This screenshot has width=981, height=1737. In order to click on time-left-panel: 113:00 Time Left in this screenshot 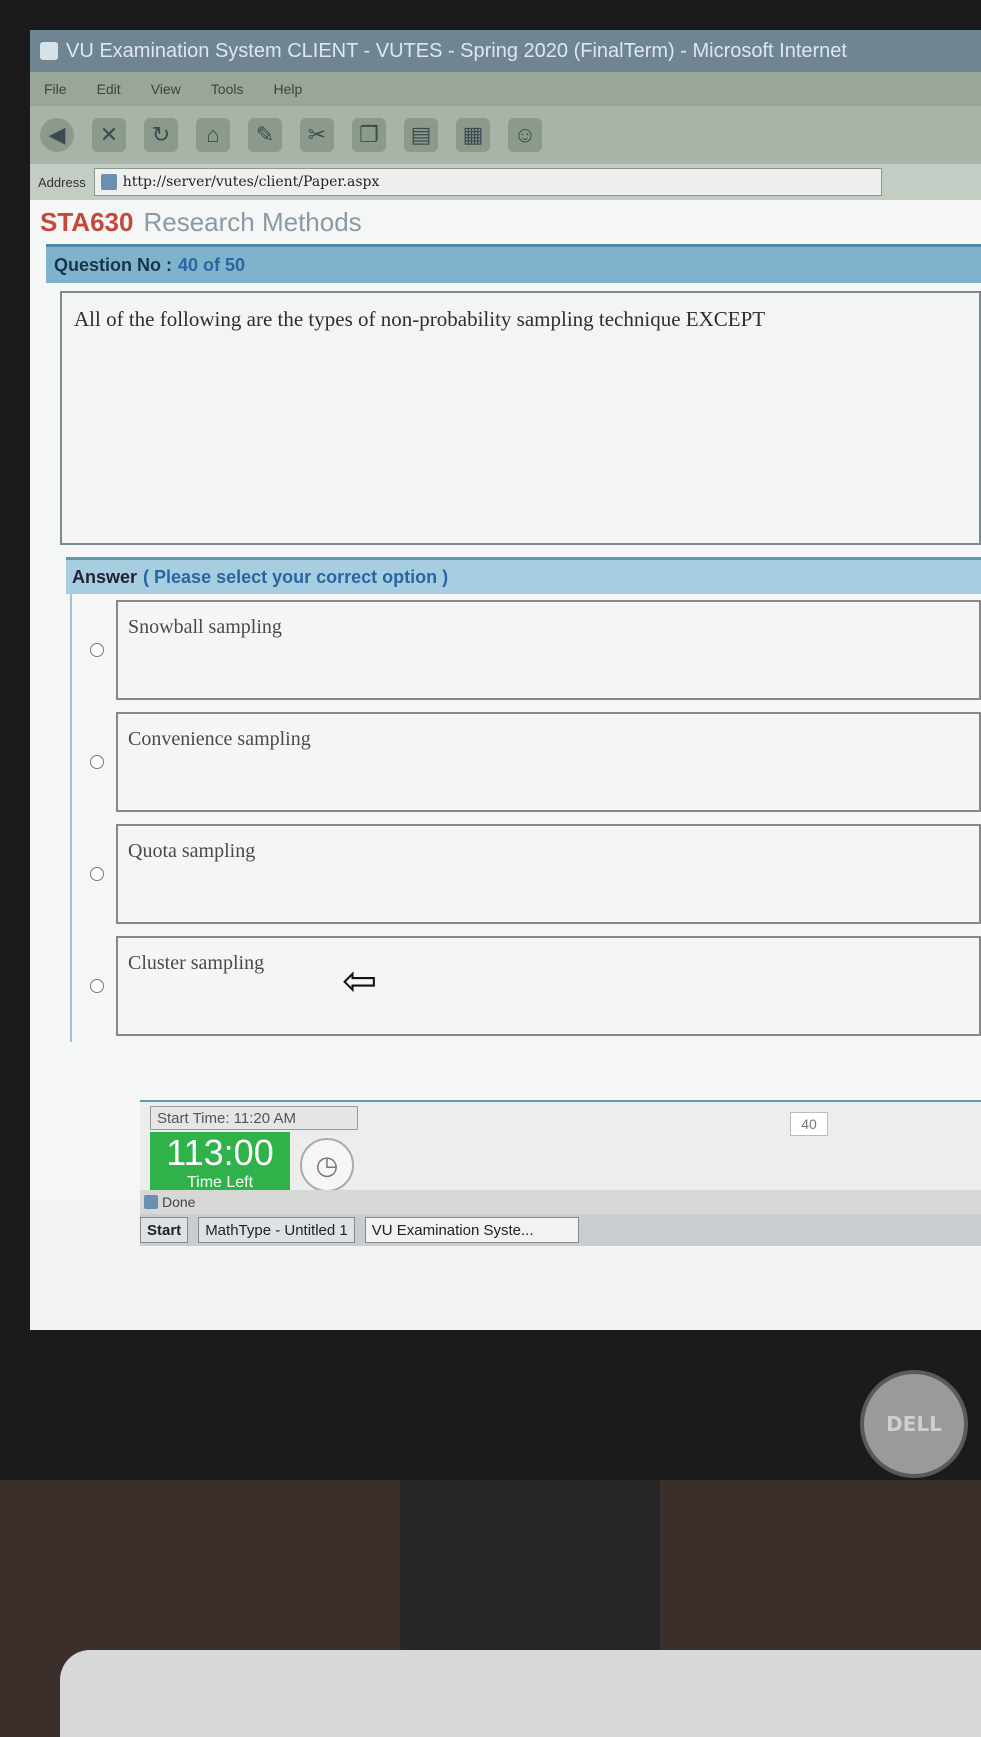, I will do `click(220, 1163)`.